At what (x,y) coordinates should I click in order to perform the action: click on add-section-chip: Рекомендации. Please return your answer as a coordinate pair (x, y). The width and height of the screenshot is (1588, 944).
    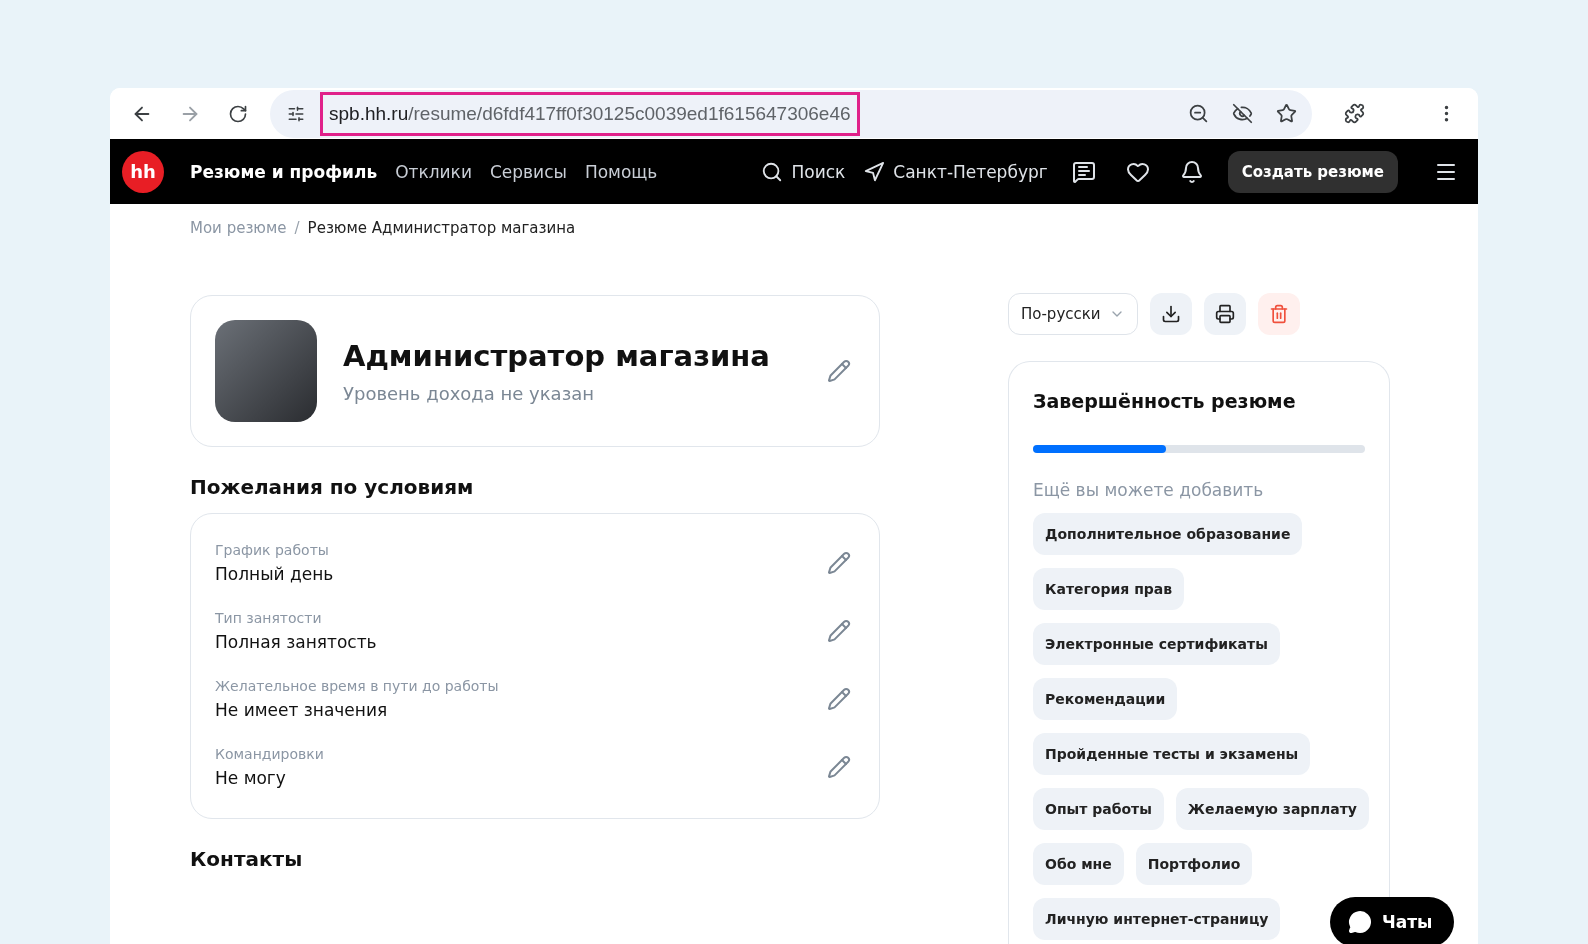
    Looking at the image, I should click on (1105, 699).